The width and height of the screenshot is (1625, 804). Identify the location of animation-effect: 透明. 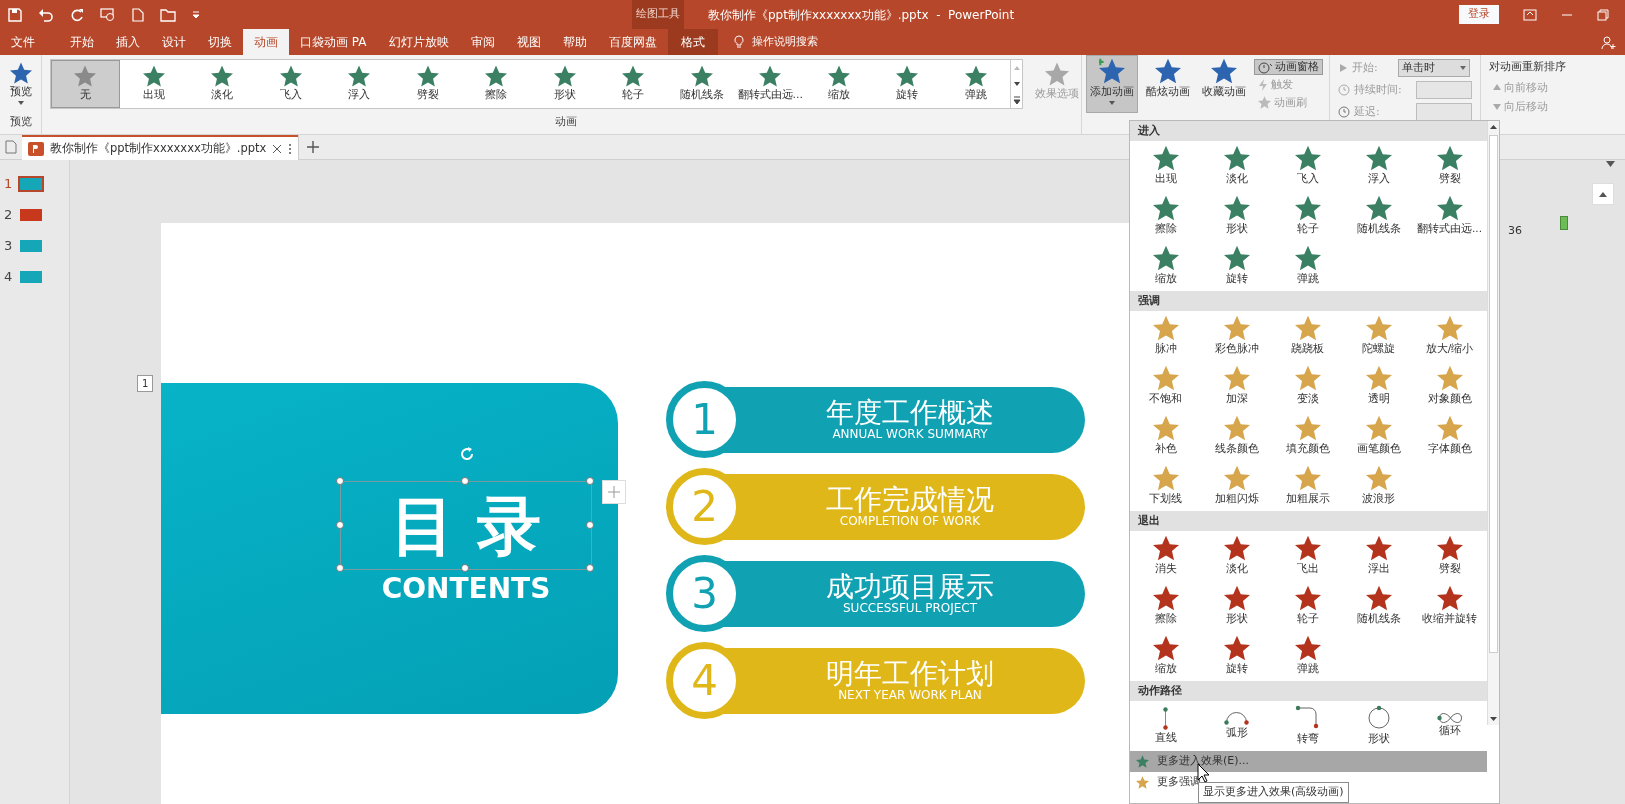
(1378, 386).